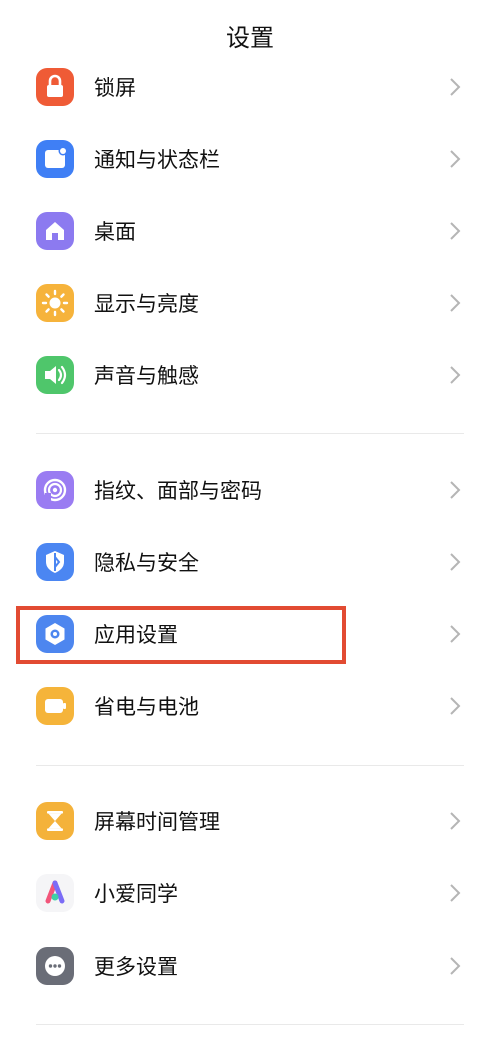 The height and width of the screenshot is (1052, 500). I want to click on settings-item-label: 声音与触感, so click(146, 376).